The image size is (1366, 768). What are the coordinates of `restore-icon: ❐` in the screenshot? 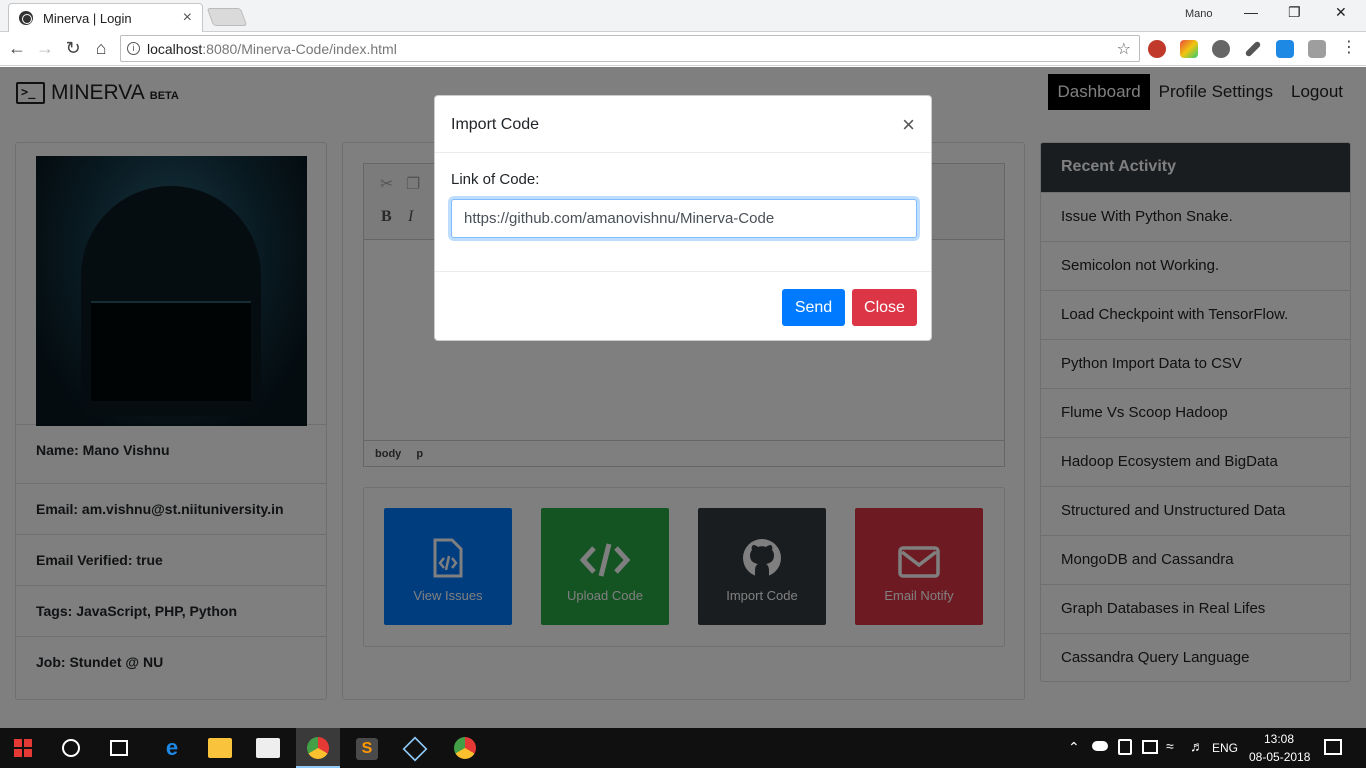 It's located at (1294, 12).